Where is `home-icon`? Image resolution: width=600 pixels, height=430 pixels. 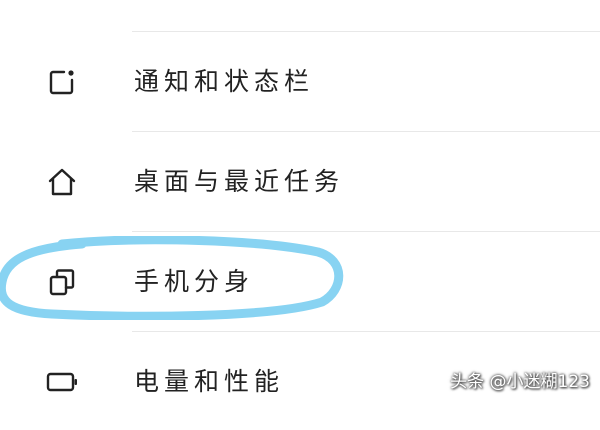 home-icon is located at coordinates (62, 182).